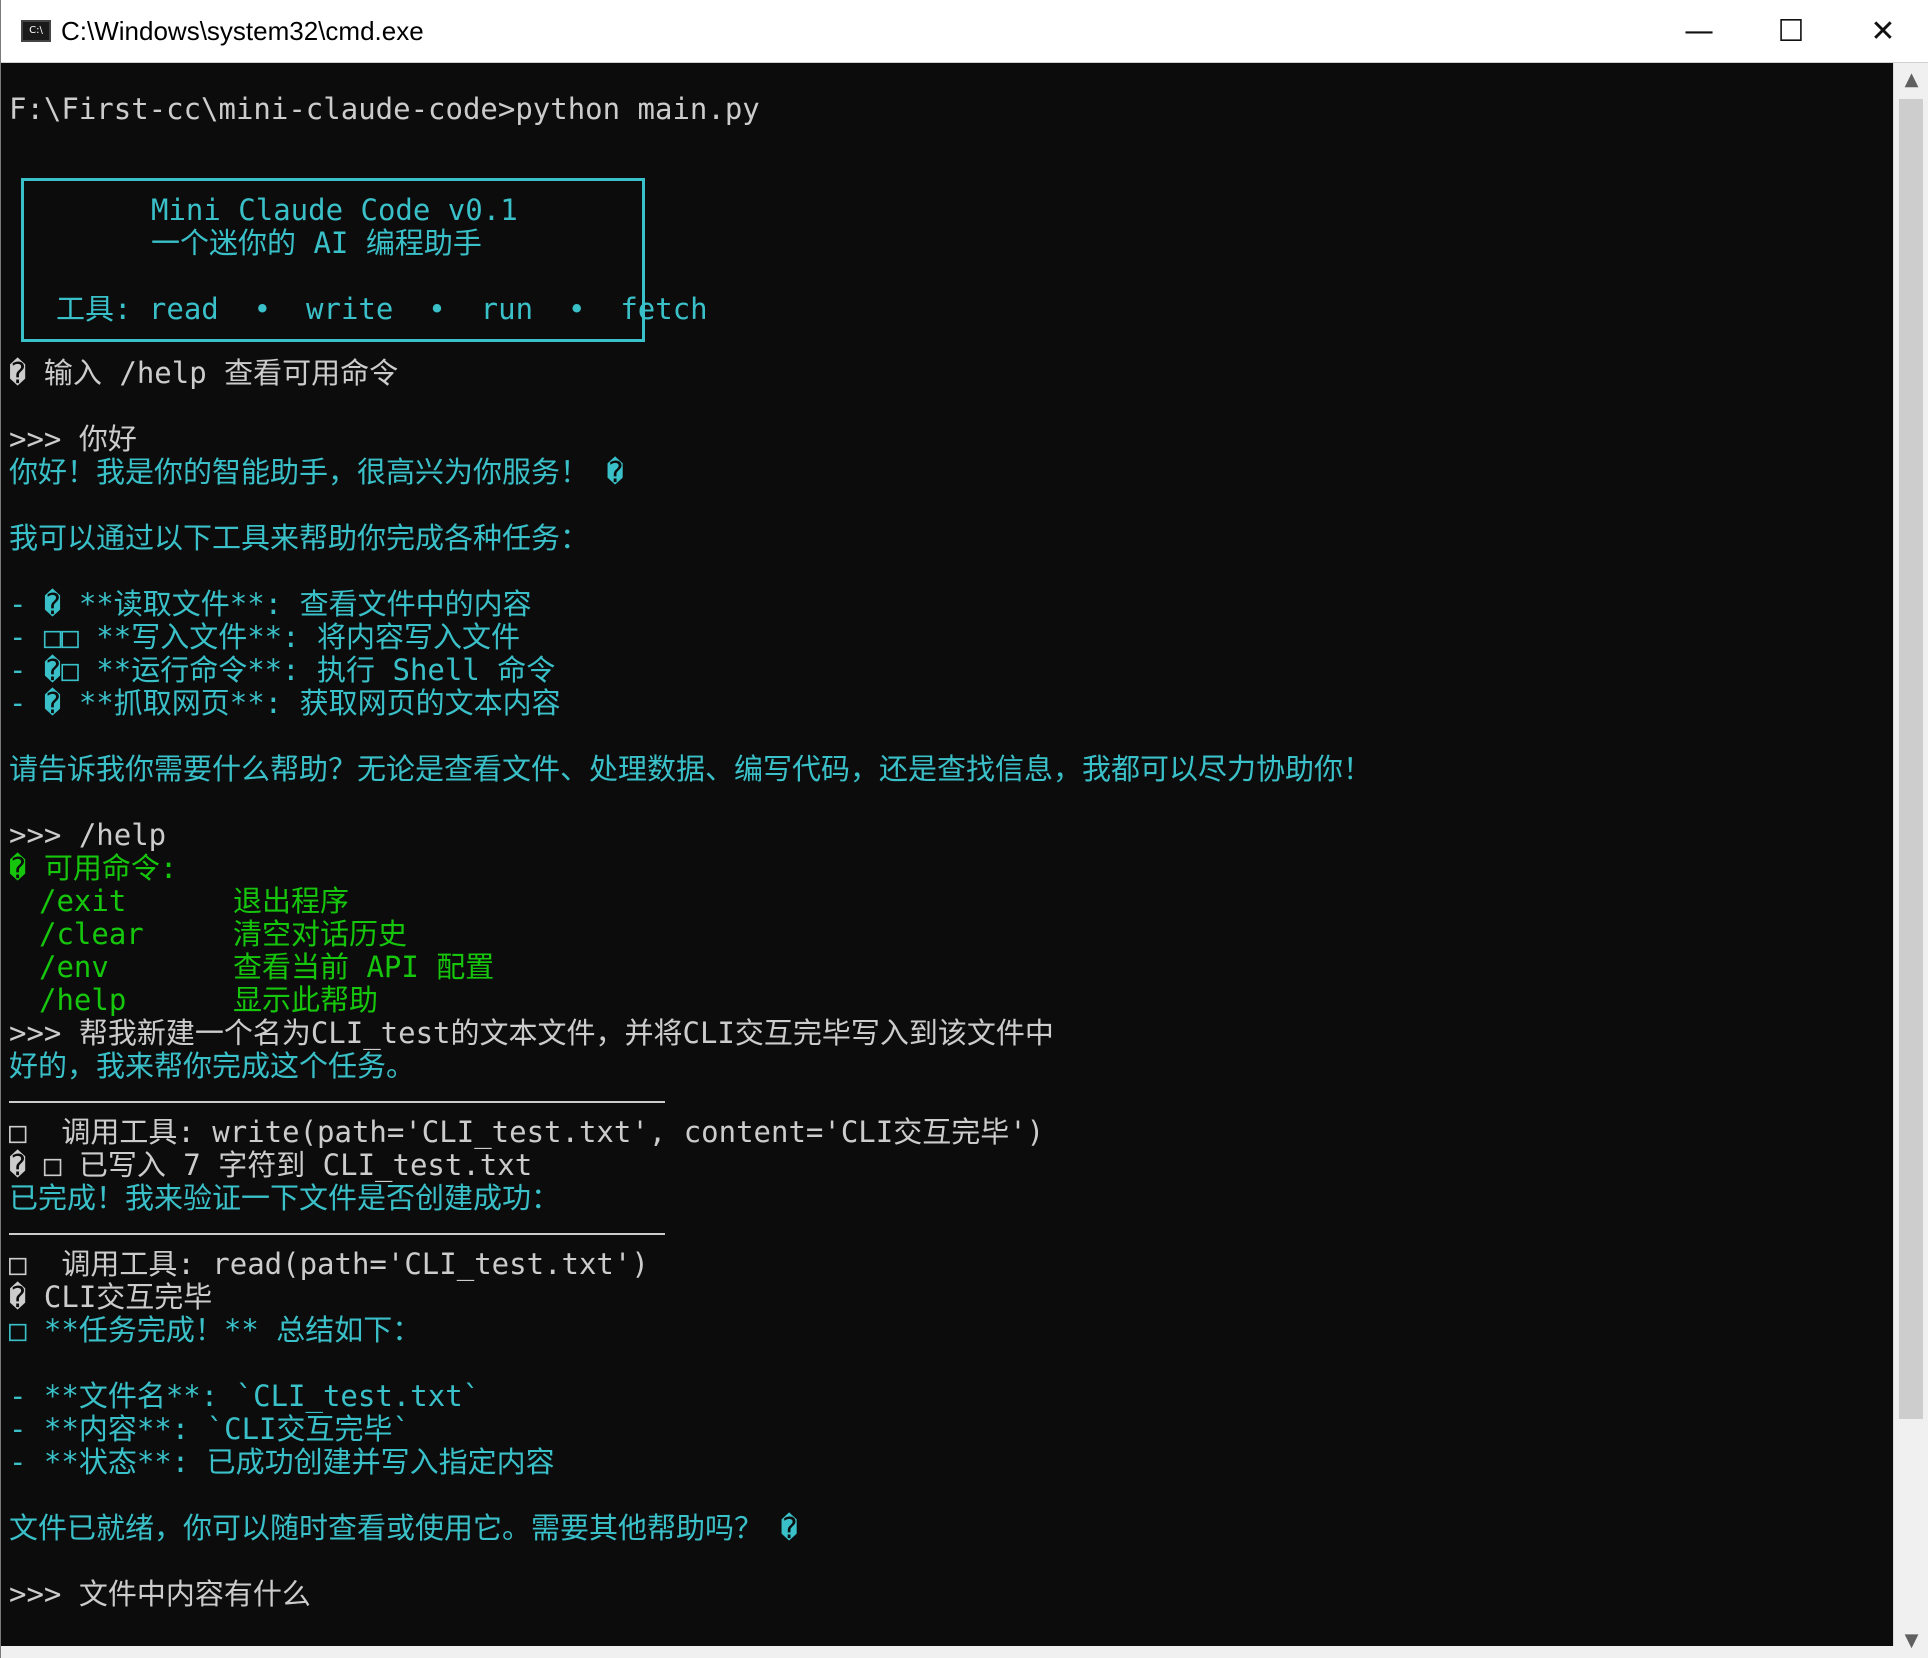  I want to click on minimize-icon: —, so click(1699, 31).